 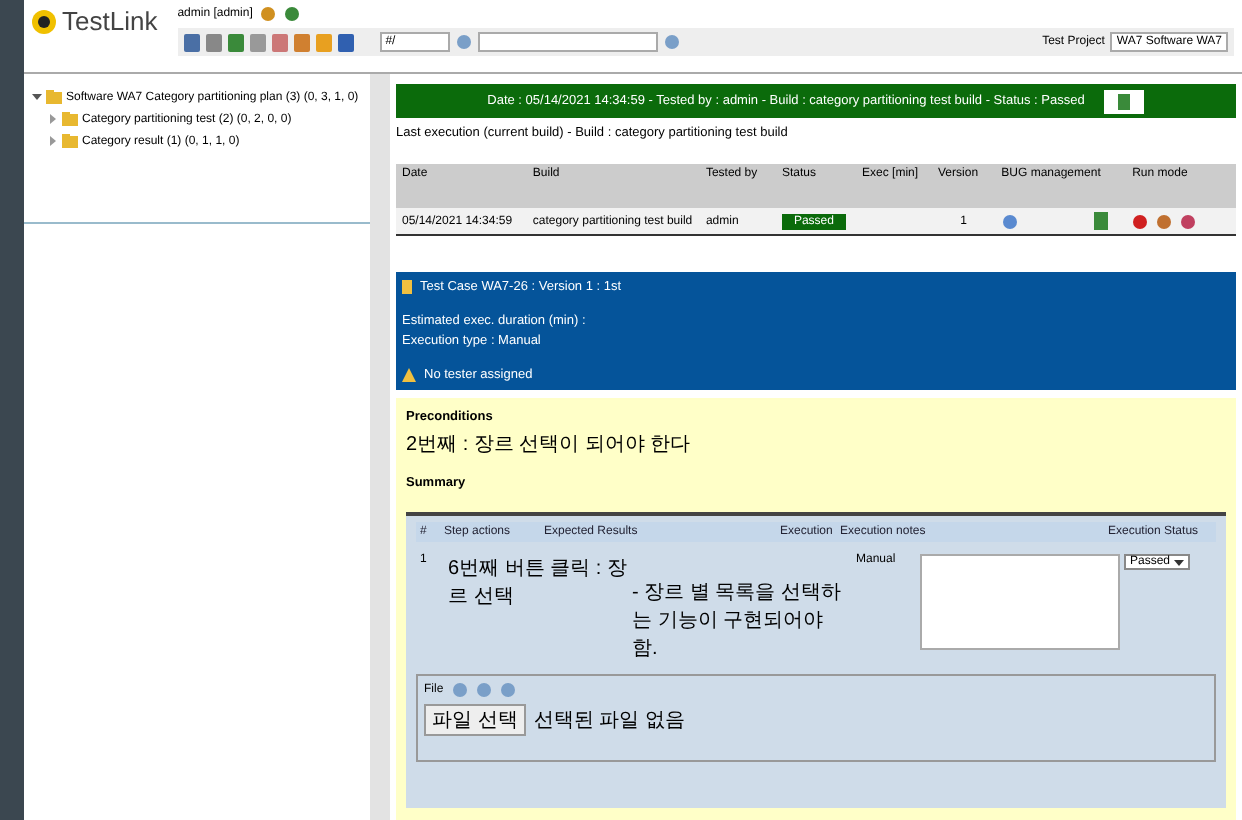 I want to click on preconditions-text: 2번째 : 장르 선택이 되어야 한다, so click(x=549, y=445).